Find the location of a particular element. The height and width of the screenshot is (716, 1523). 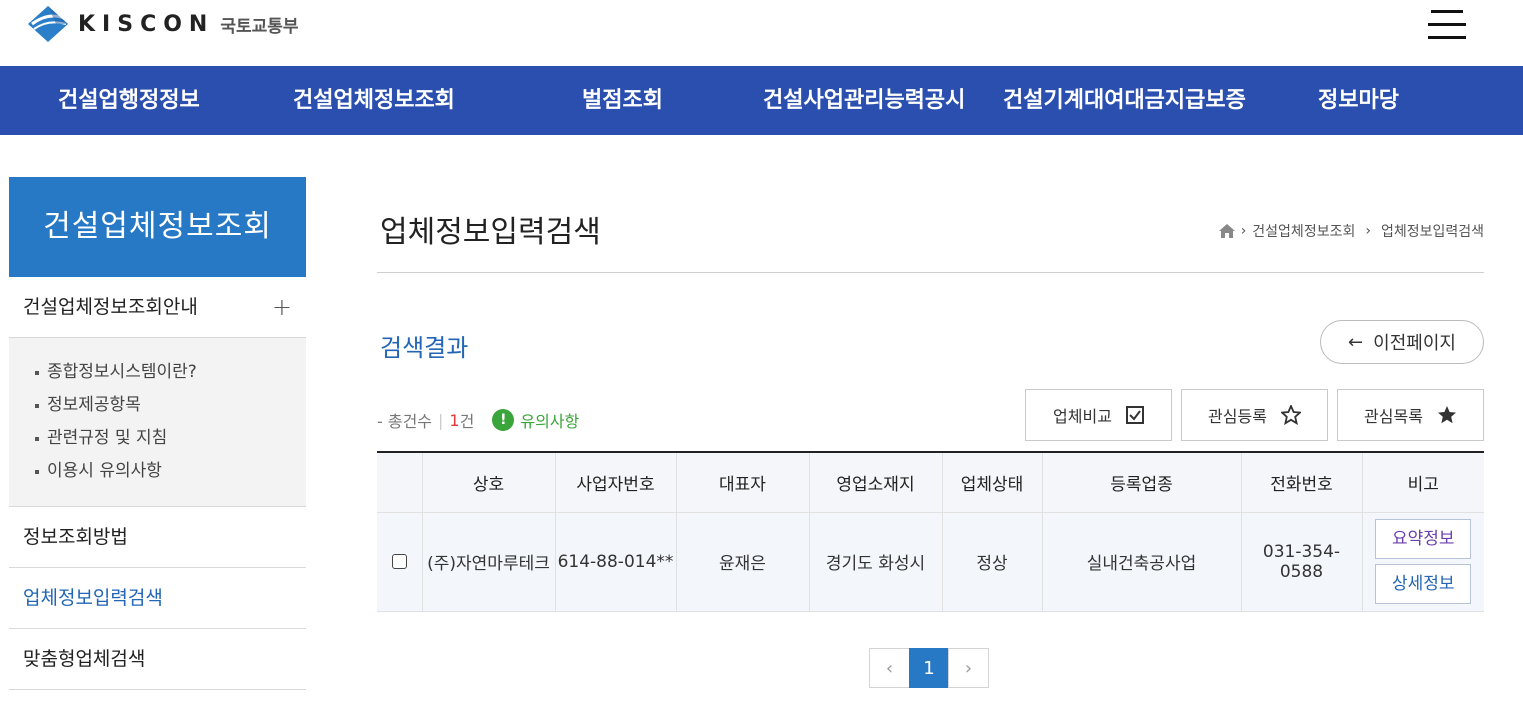

page-number-current: 1 is located at coordinates (929, 668).